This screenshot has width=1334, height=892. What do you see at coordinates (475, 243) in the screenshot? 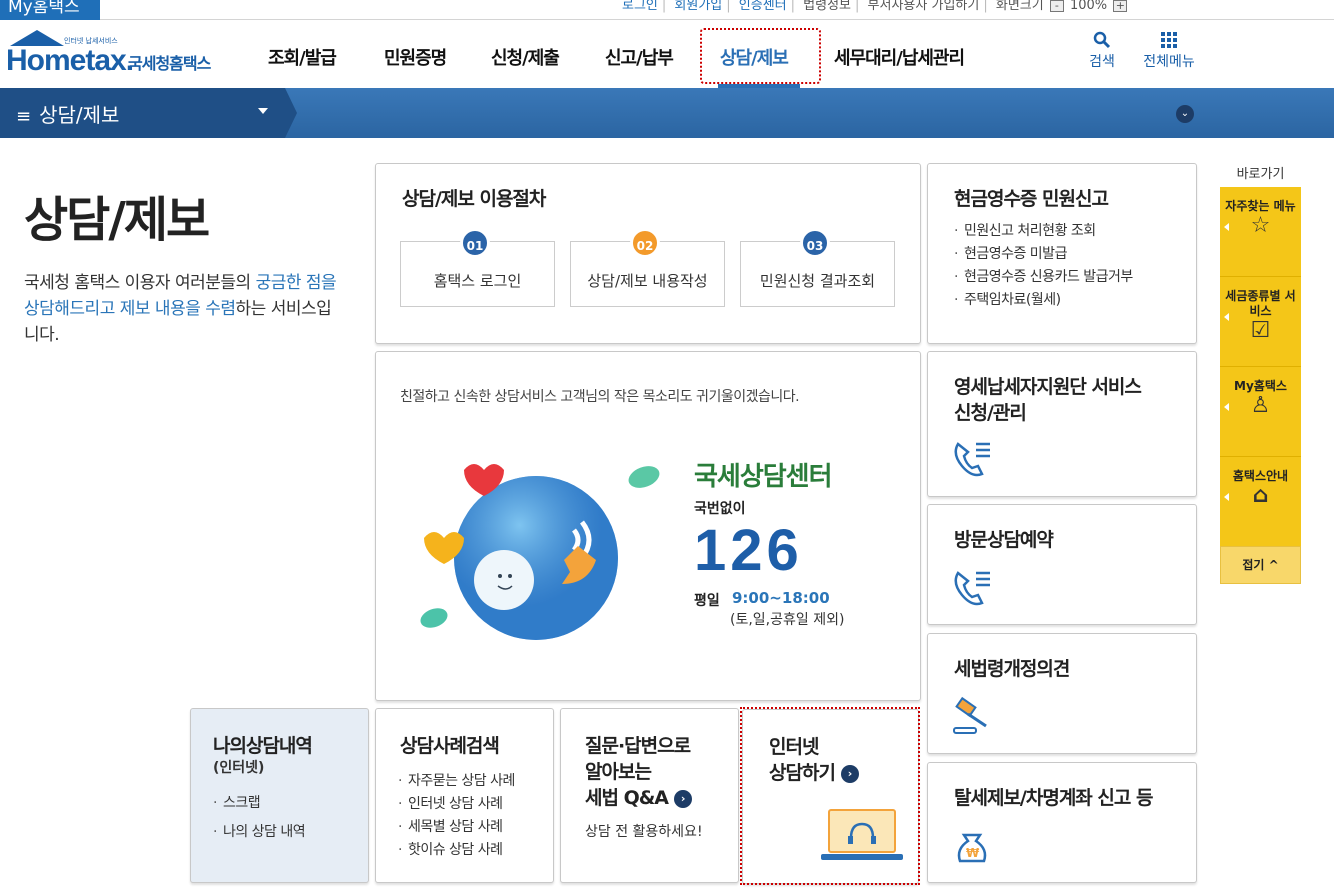
I see `step-badge: 01` at bounding box center [475, 243].